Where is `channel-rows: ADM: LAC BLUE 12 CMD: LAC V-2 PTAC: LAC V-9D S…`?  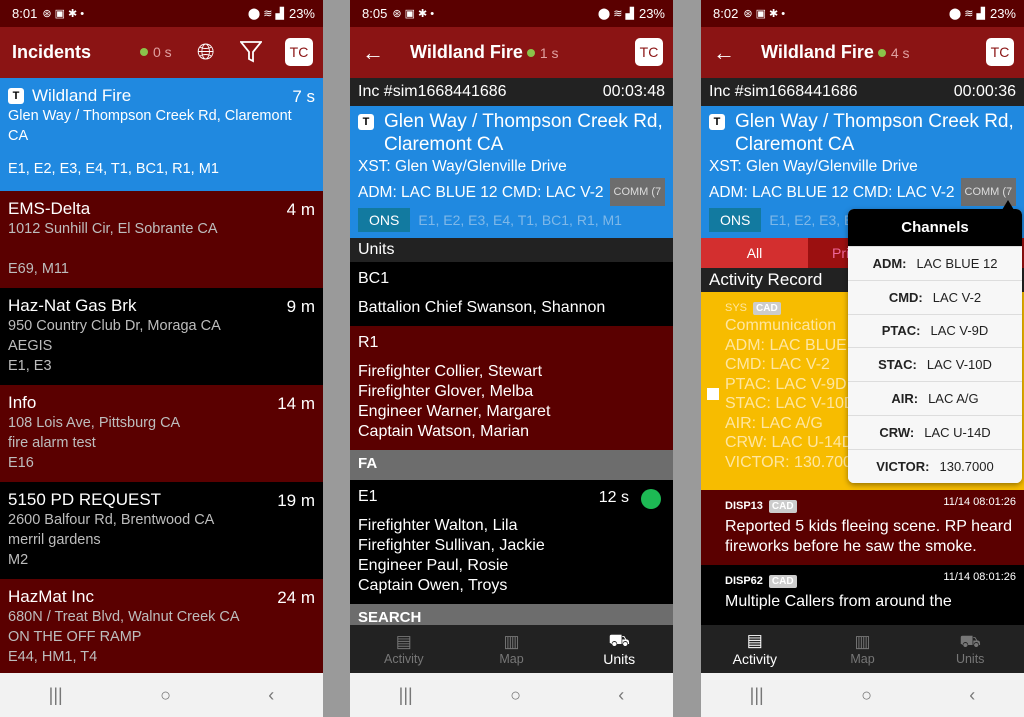 channel-rows: ADM: LAC BLUE 12 CMD: LAC V-2 PTAC: LAC V-9D S… is located at coordinates (935, 364).